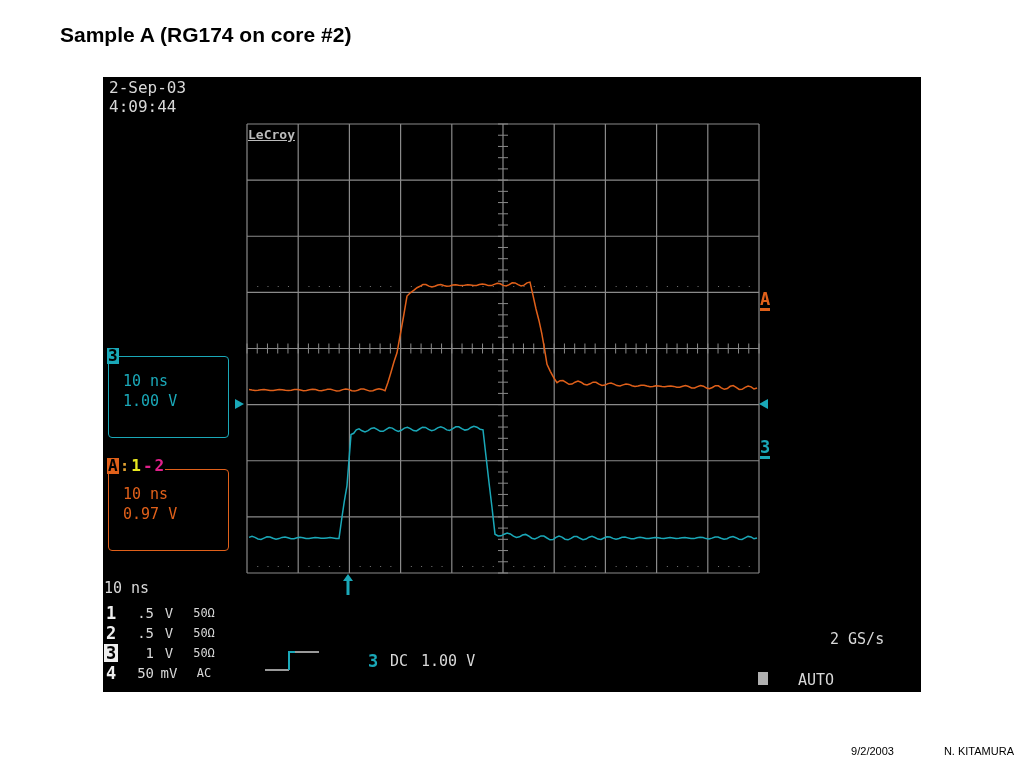 Image resolution: width=1024 pixels, height=768 pixels. Describe the element at coordinates (872, 751) in the screenshot. I see `footer-date: 9/2/2003` at that location.